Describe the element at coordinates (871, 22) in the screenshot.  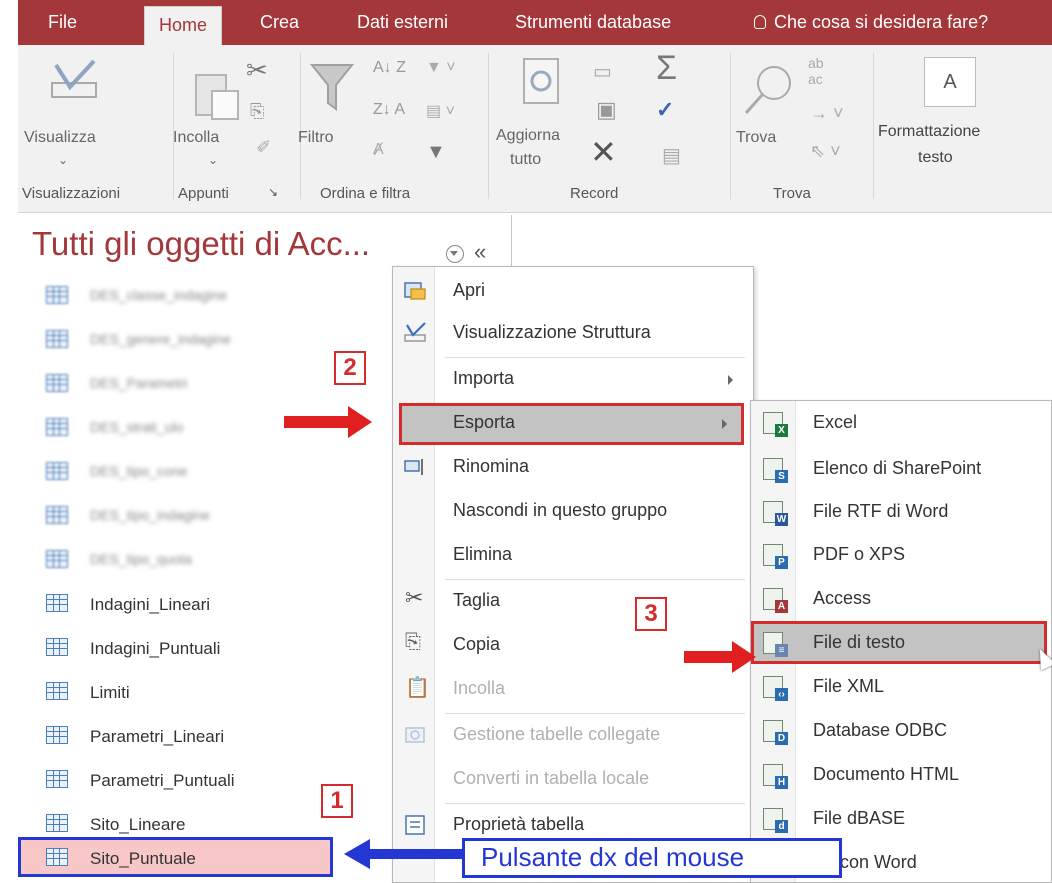
I see `tell-me-search: Che cosa si desidera fare?` at that location.